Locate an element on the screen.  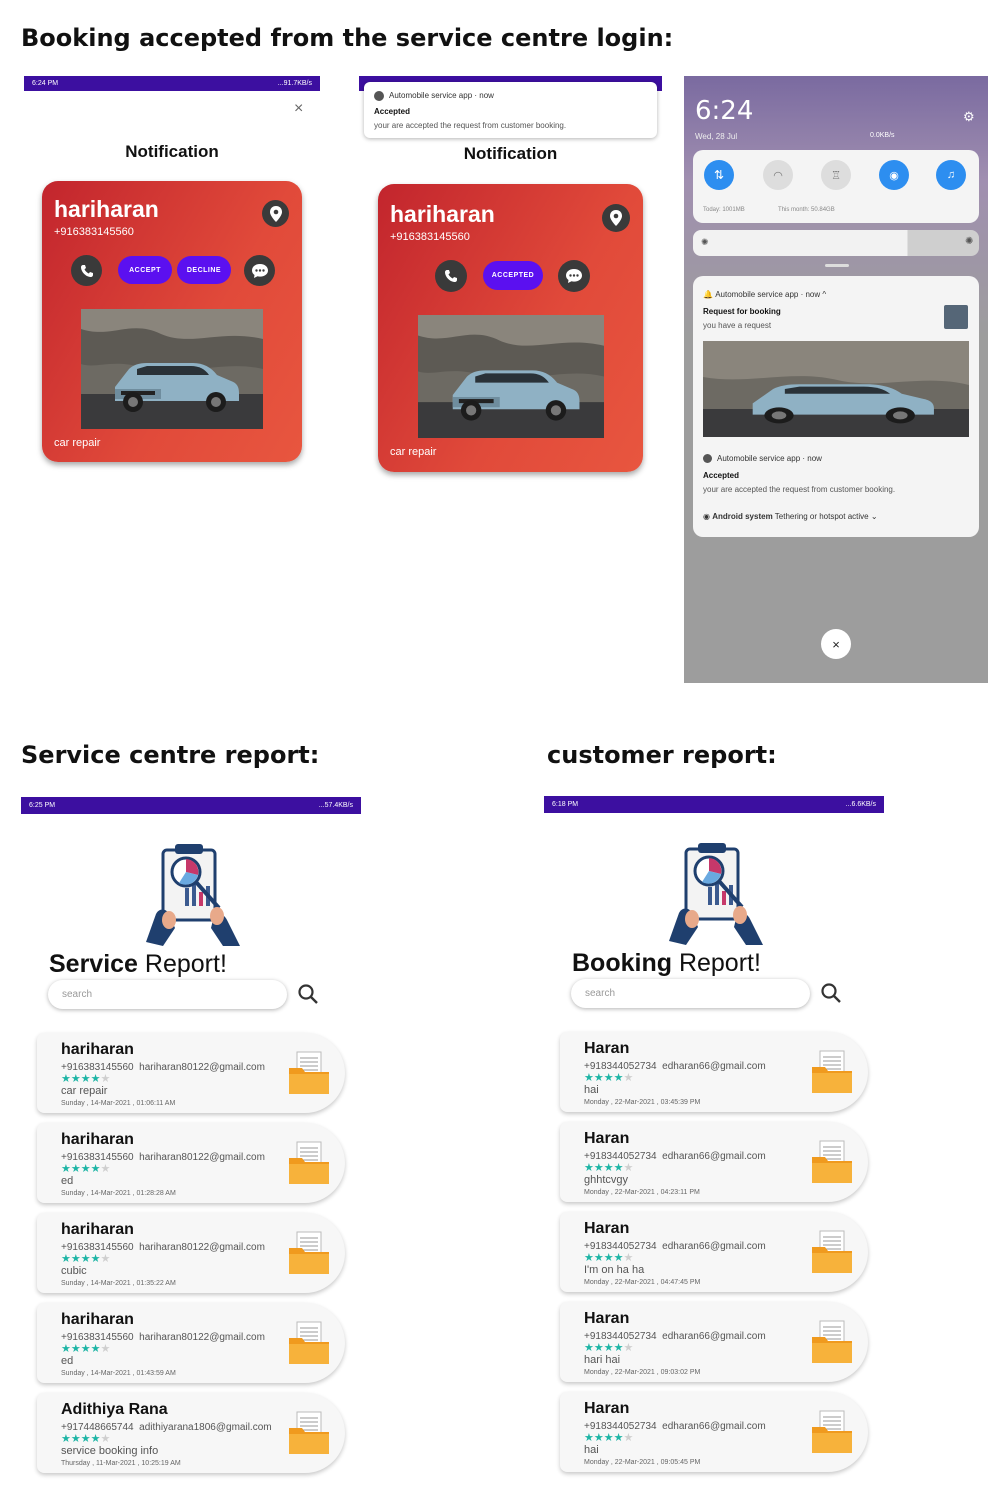
row-service: ed is located at coordinates (67, 1361).